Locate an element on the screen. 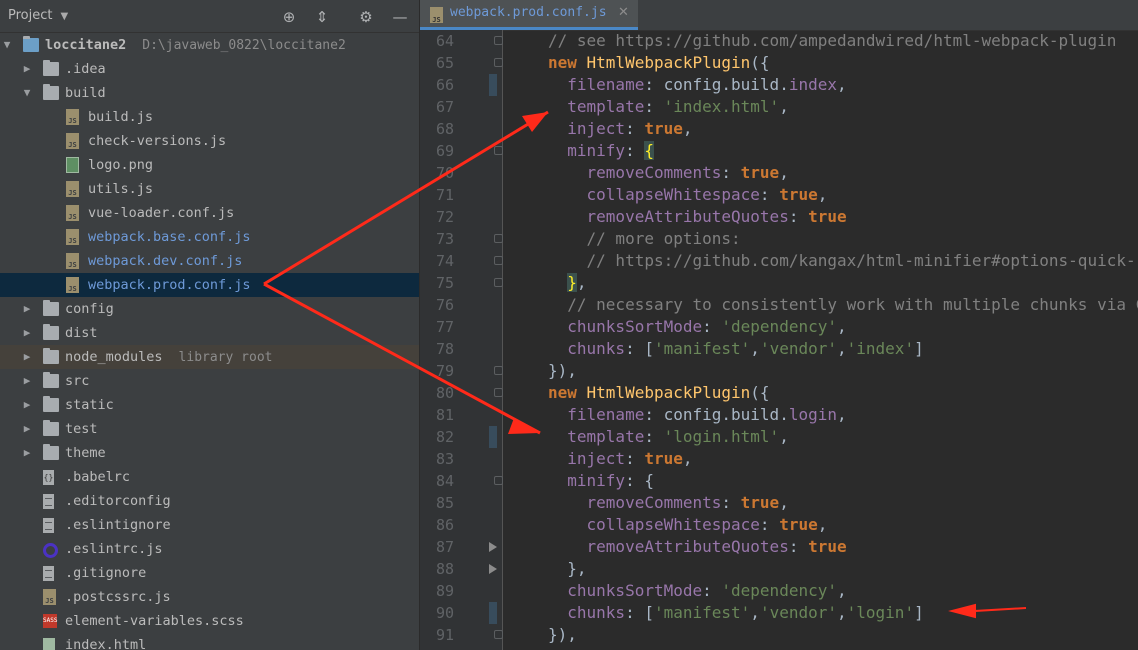  tree-folder: ▶ static is located at coordinates (209, 405).